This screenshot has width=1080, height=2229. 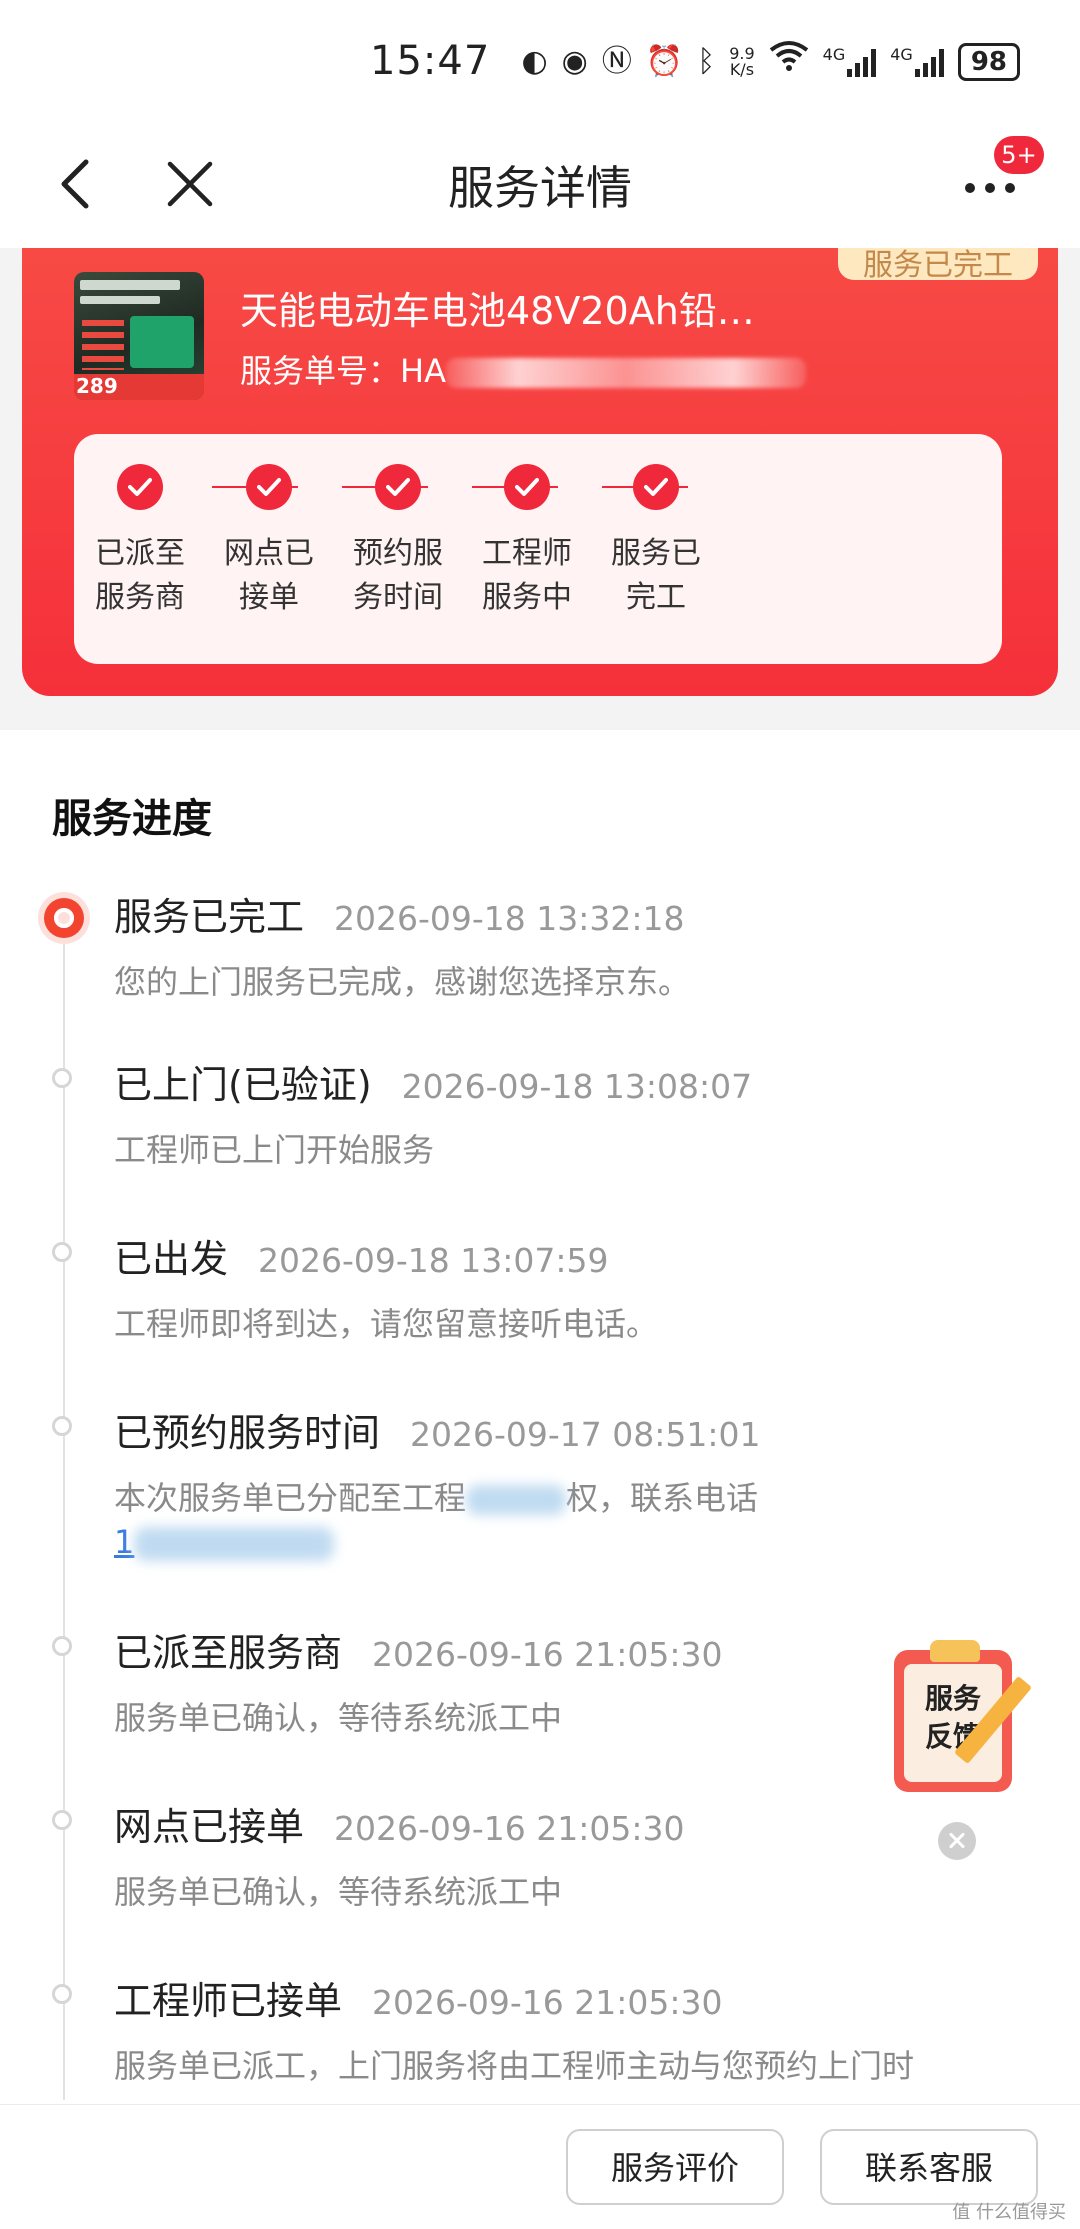 What do you see at coordinates (140, 542) in the screenshot?
I see `step-item: 已派至 服务商` at bounding box center [140, 542].